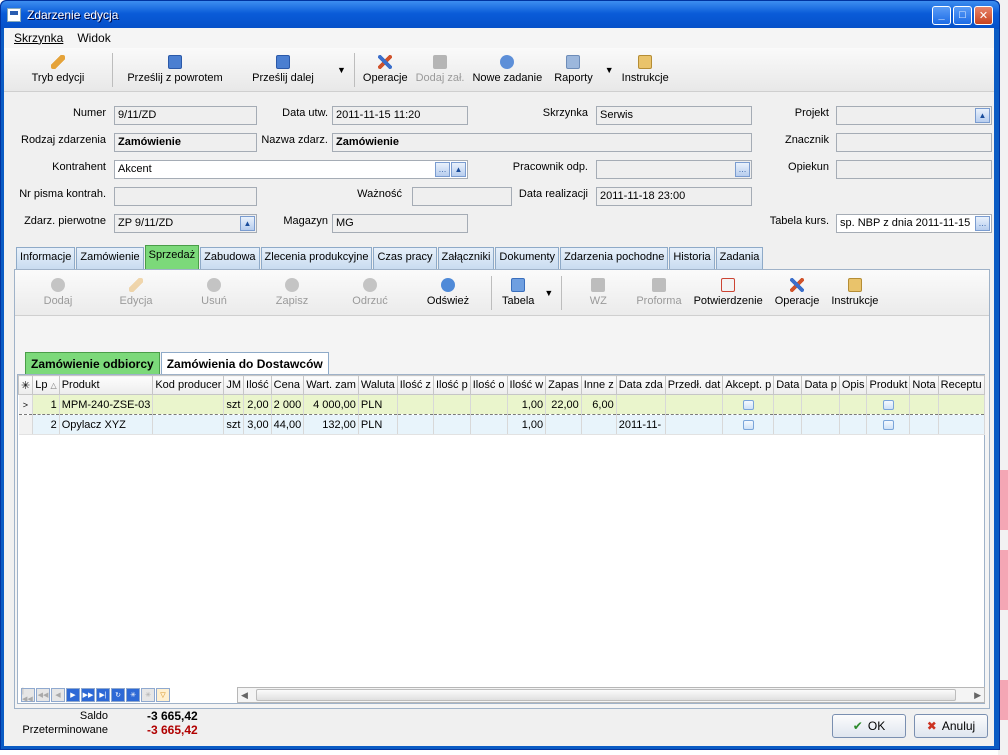  What do you see at coordinates (548, 293) in the screenshot?
I see `table-dropdown-icon: ▼` at bounding box center [548, 293].